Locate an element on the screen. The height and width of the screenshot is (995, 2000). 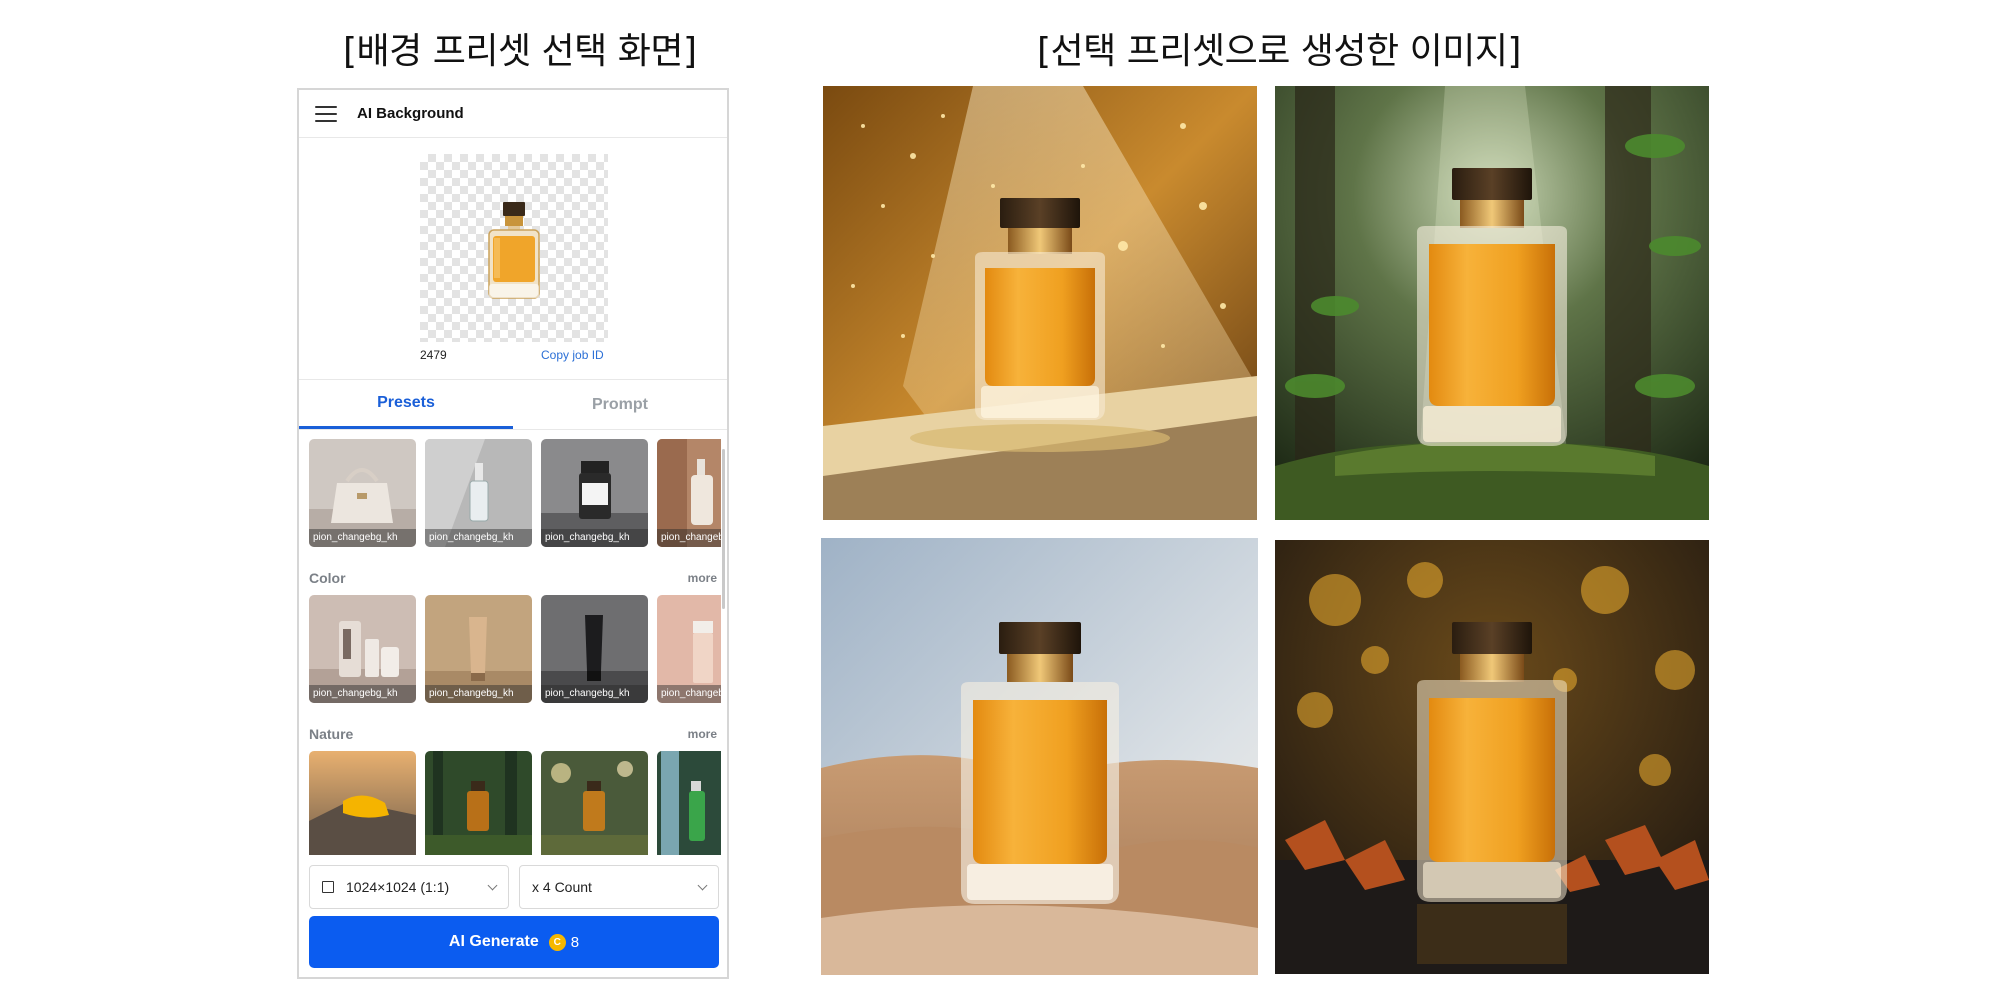
section-title: Color is located at coordinates (327, 578).